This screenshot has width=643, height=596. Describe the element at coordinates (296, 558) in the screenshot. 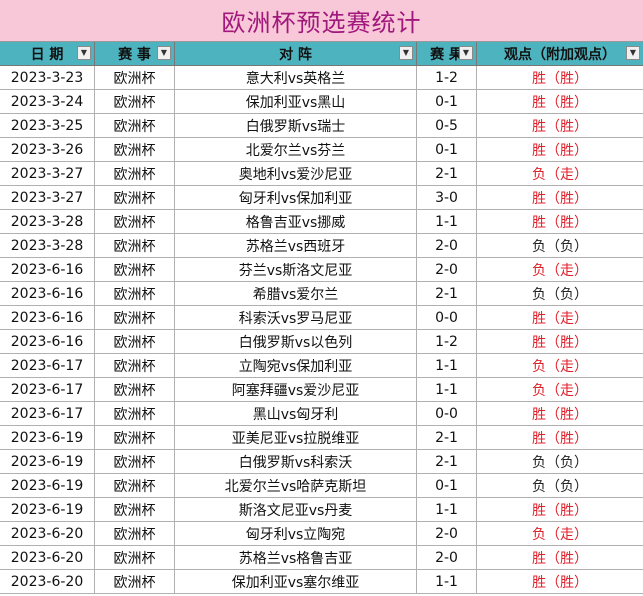

I see `match-cell: 苏格兰vs格鲁吉亚` at that location.